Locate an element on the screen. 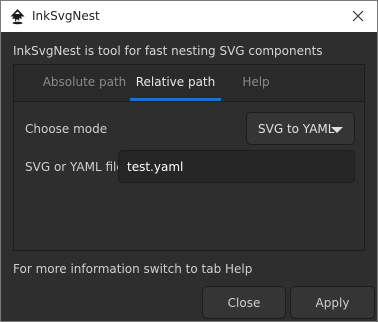 This screenshot has width=378, height=322. choose-mode-label: Choose mode is located at coordinates (66, 129).